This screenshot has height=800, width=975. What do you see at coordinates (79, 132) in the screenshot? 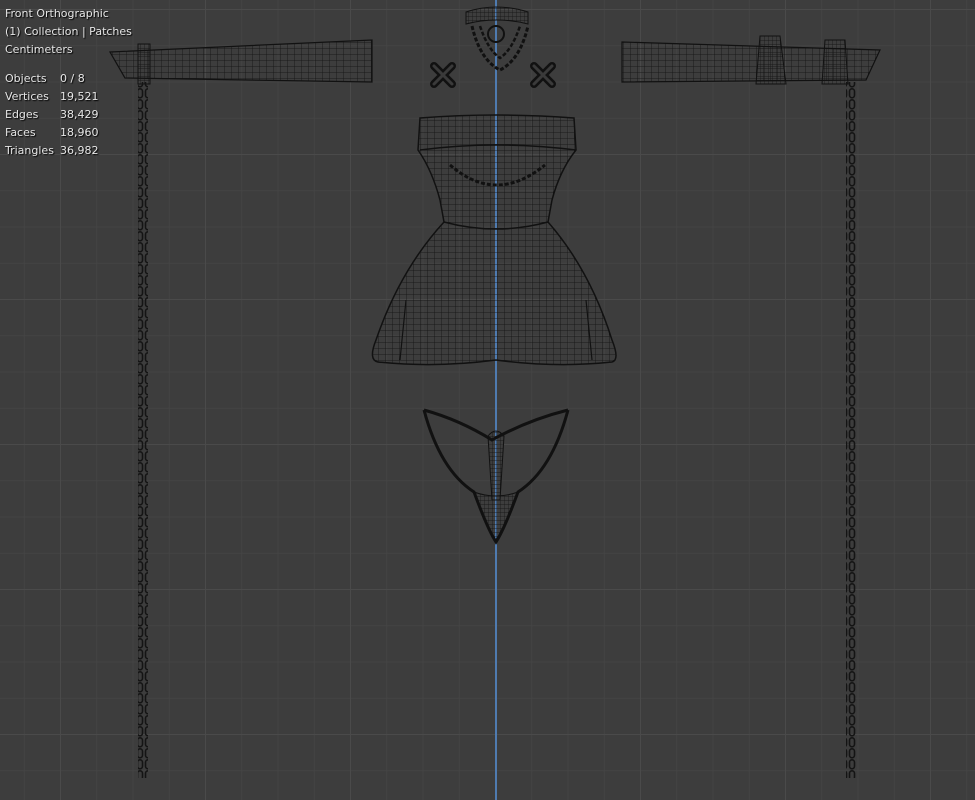
I see `stat-value: 18,960` at bounding box center [79, 132].